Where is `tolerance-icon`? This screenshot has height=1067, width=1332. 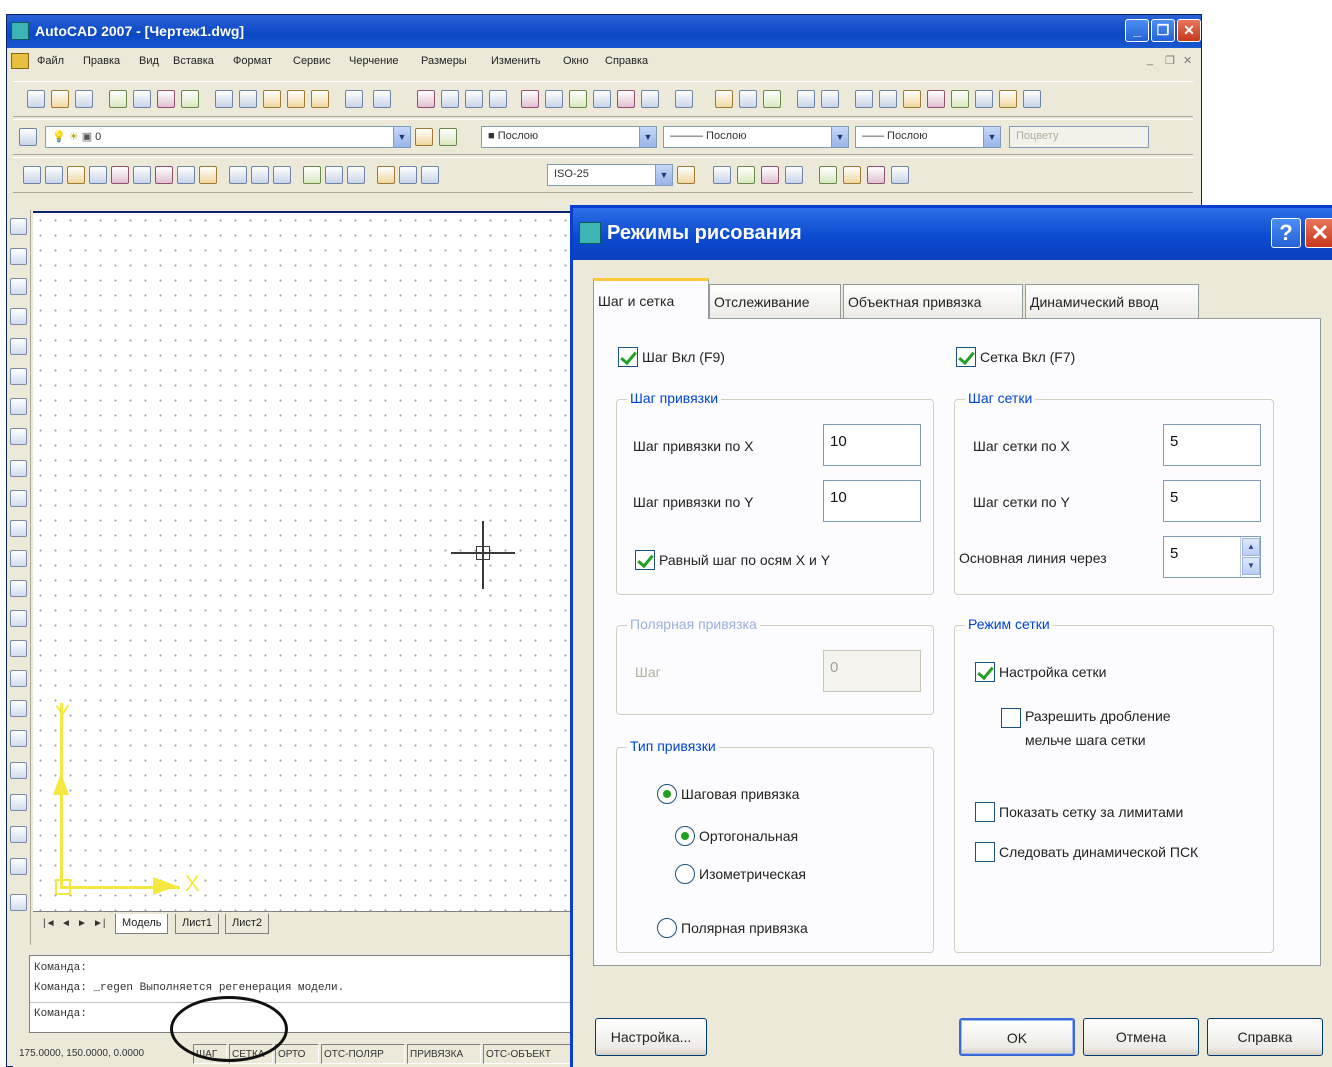 tolerance-icon is located at coordinates (312, 175).